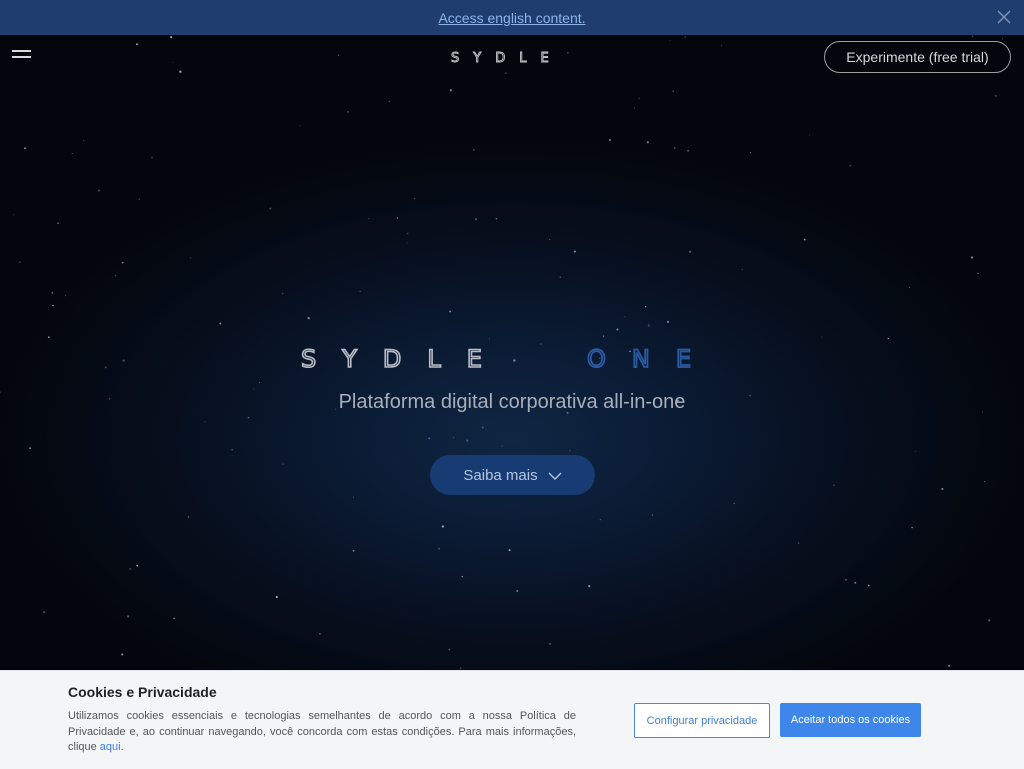 The height and width of the screenshot is (769, 1024). I want to click on svg-text: SYDLE, so click(507, 57).